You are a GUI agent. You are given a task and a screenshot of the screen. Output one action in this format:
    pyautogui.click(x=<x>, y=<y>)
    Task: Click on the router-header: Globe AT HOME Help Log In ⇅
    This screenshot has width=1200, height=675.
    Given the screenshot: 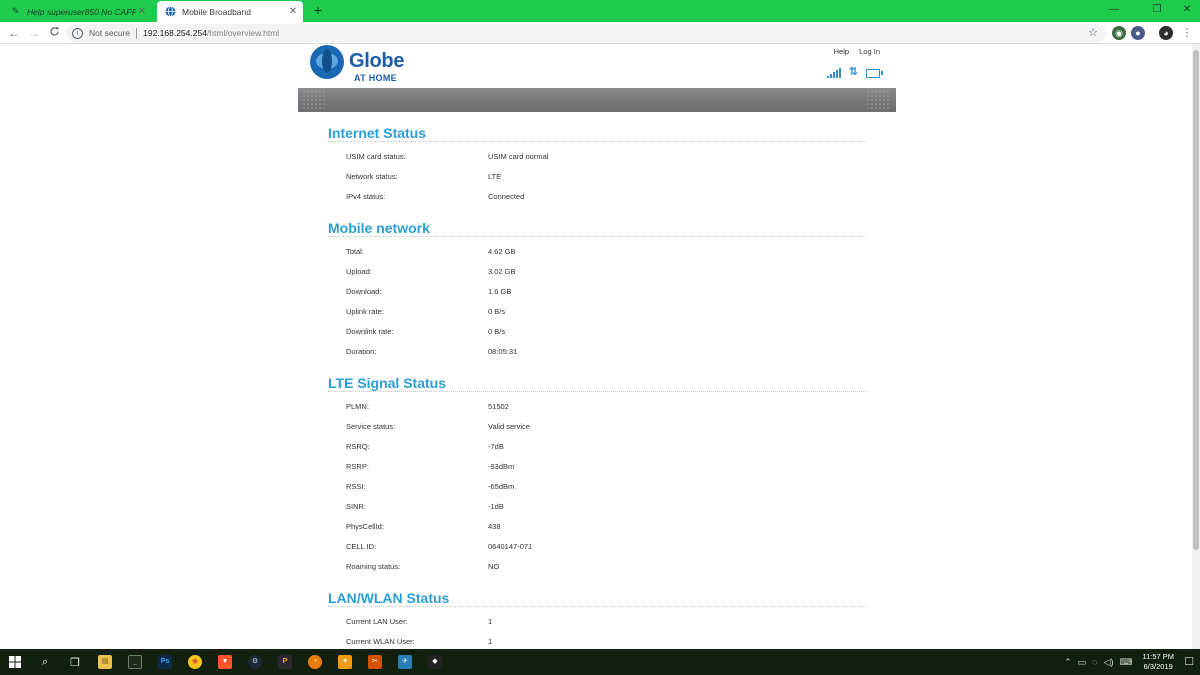 What is the action you would take?
    pyautogui.click(x=597, y=66)
    